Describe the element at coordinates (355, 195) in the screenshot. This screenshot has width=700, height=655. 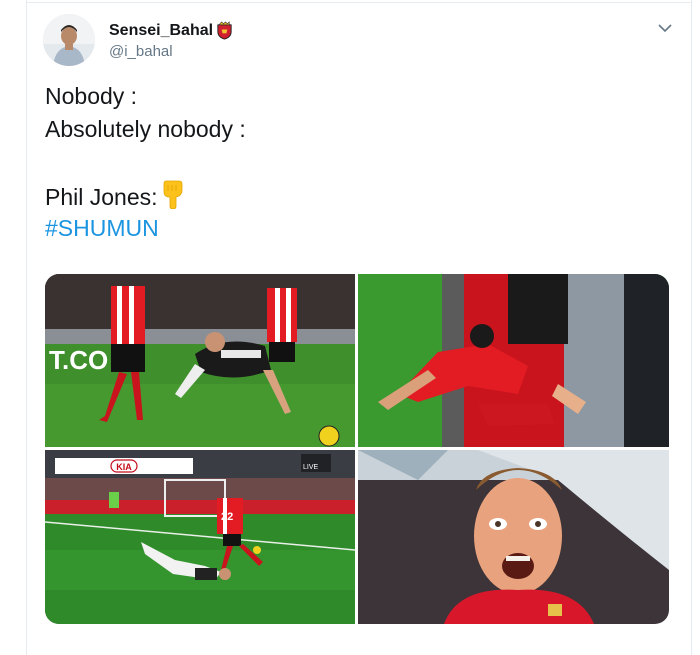
I see `tweet-line: Phil Jones:` at that location.